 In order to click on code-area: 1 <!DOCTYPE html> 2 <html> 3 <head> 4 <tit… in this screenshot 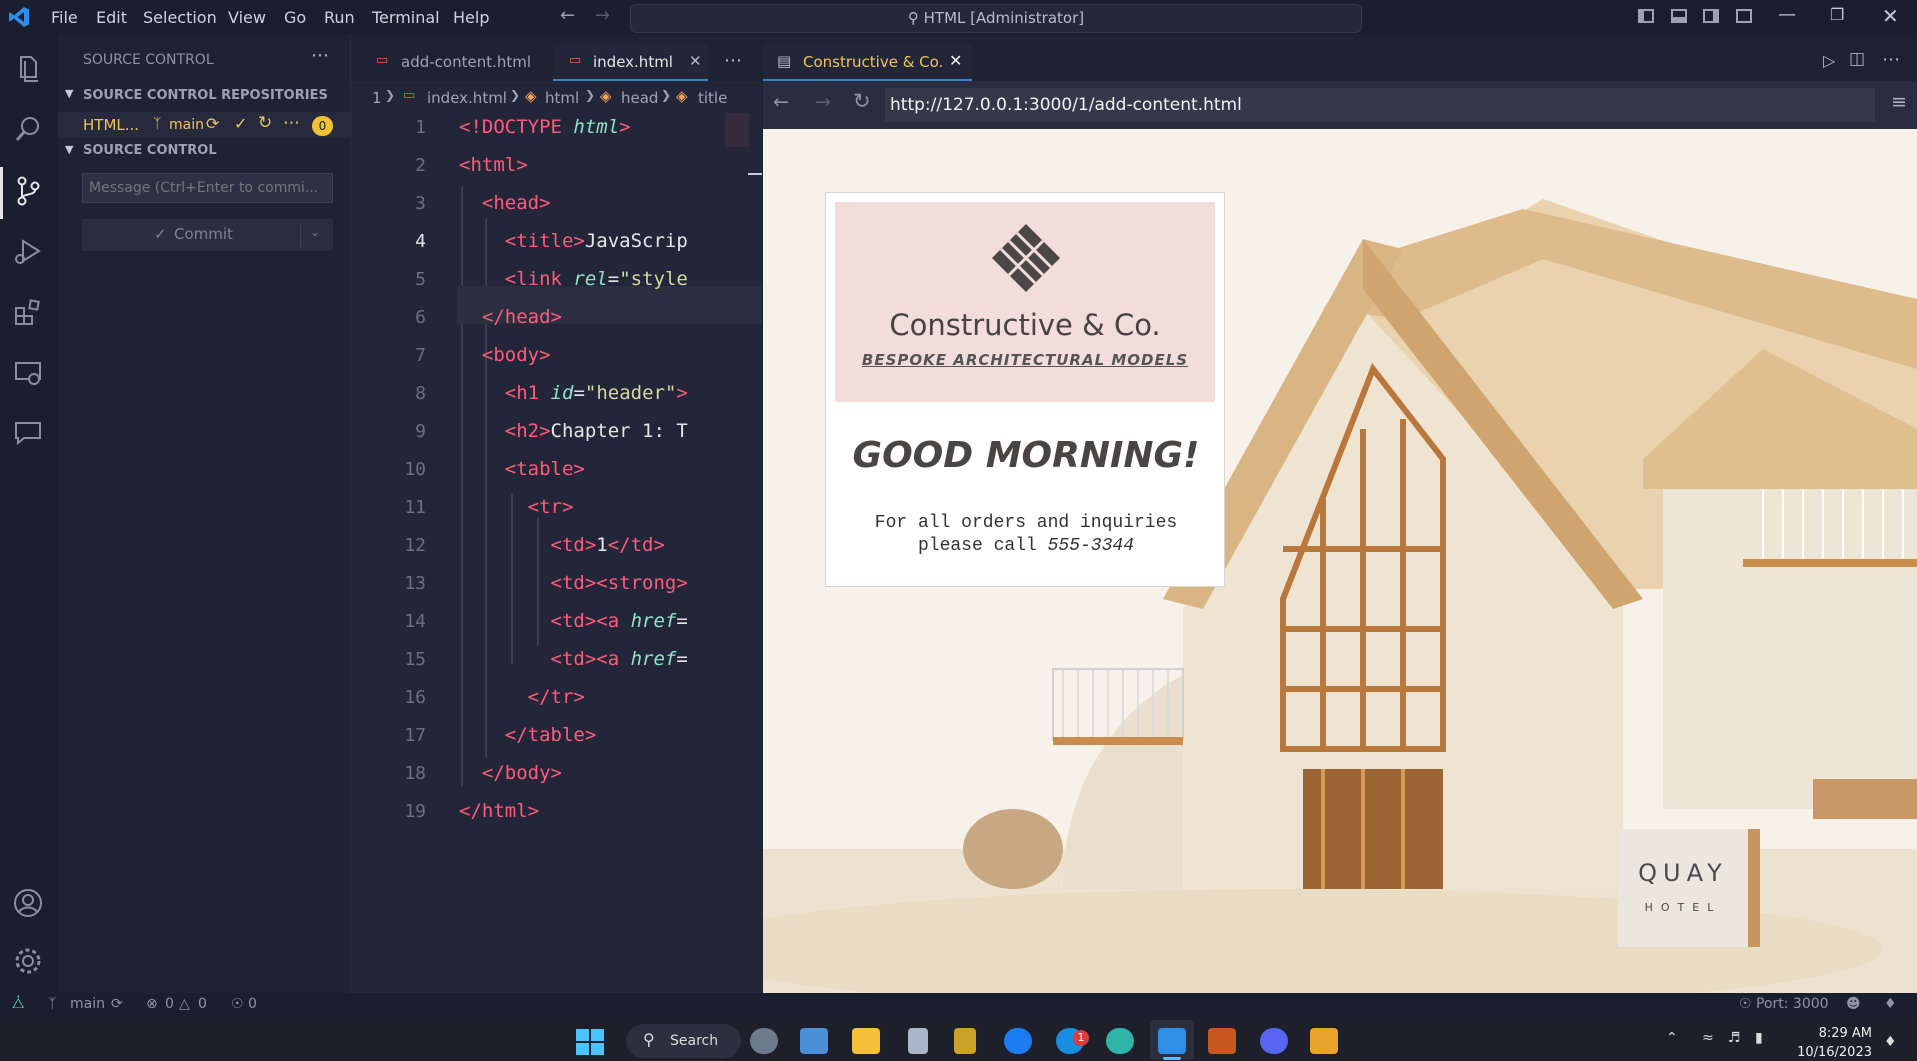, I will do `click(556, 465)`.